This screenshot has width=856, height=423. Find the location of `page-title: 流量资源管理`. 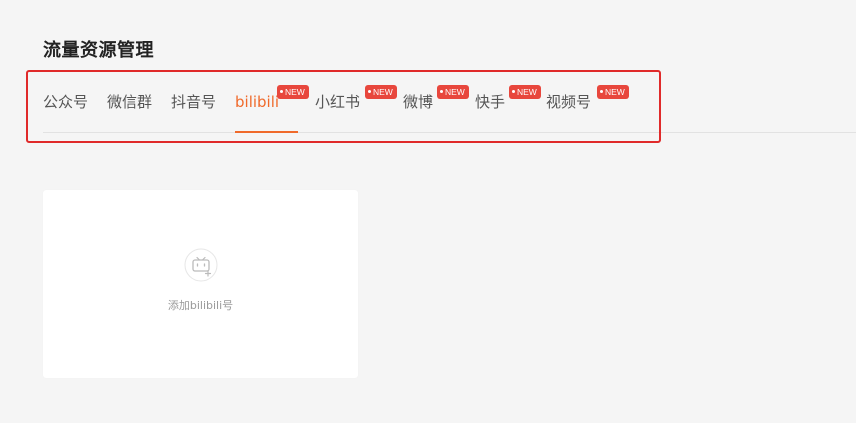

page-title: 流量资源管理 is located at coordinates (98, 50).